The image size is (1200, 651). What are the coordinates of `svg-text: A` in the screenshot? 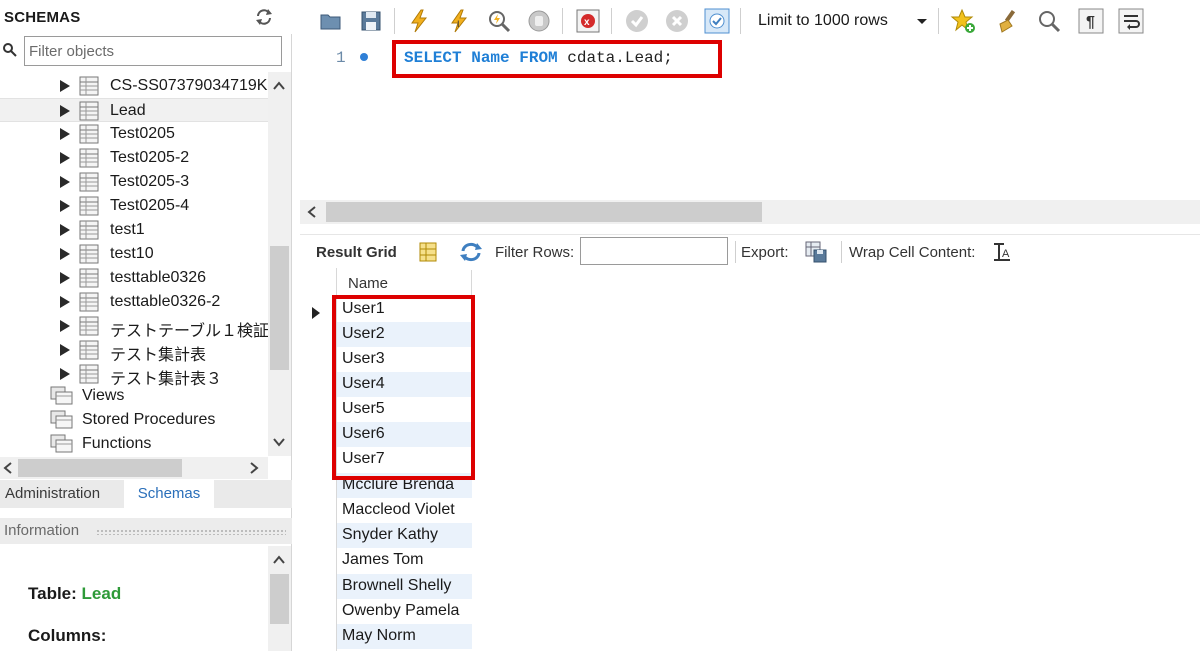 It's located at (1006, 254).